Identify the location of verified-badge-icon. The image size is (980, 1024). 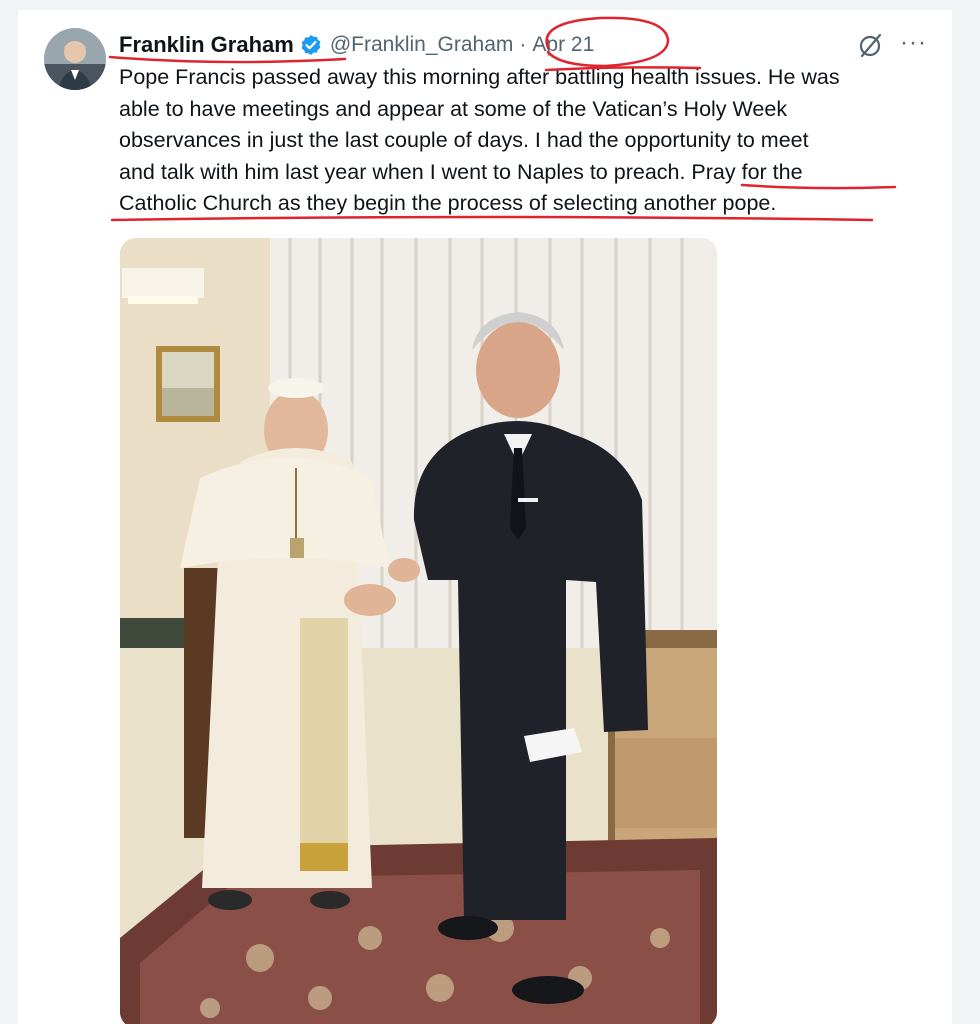
(311, 45).